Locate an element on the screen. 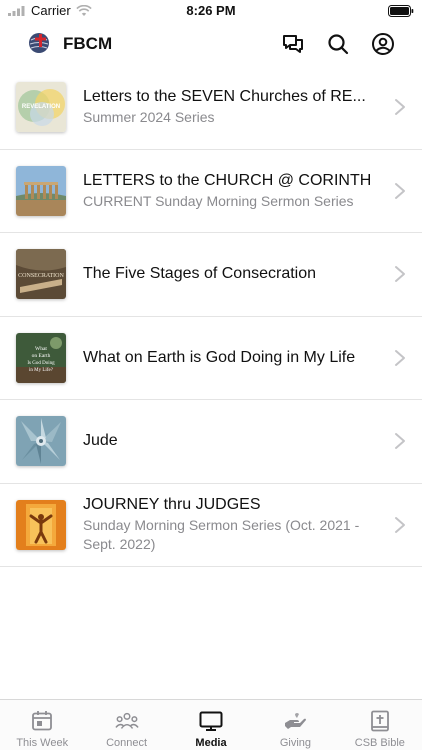 The width and height of the screenshot is (422, 750). tv-icon is located at coordinates (211, 721).